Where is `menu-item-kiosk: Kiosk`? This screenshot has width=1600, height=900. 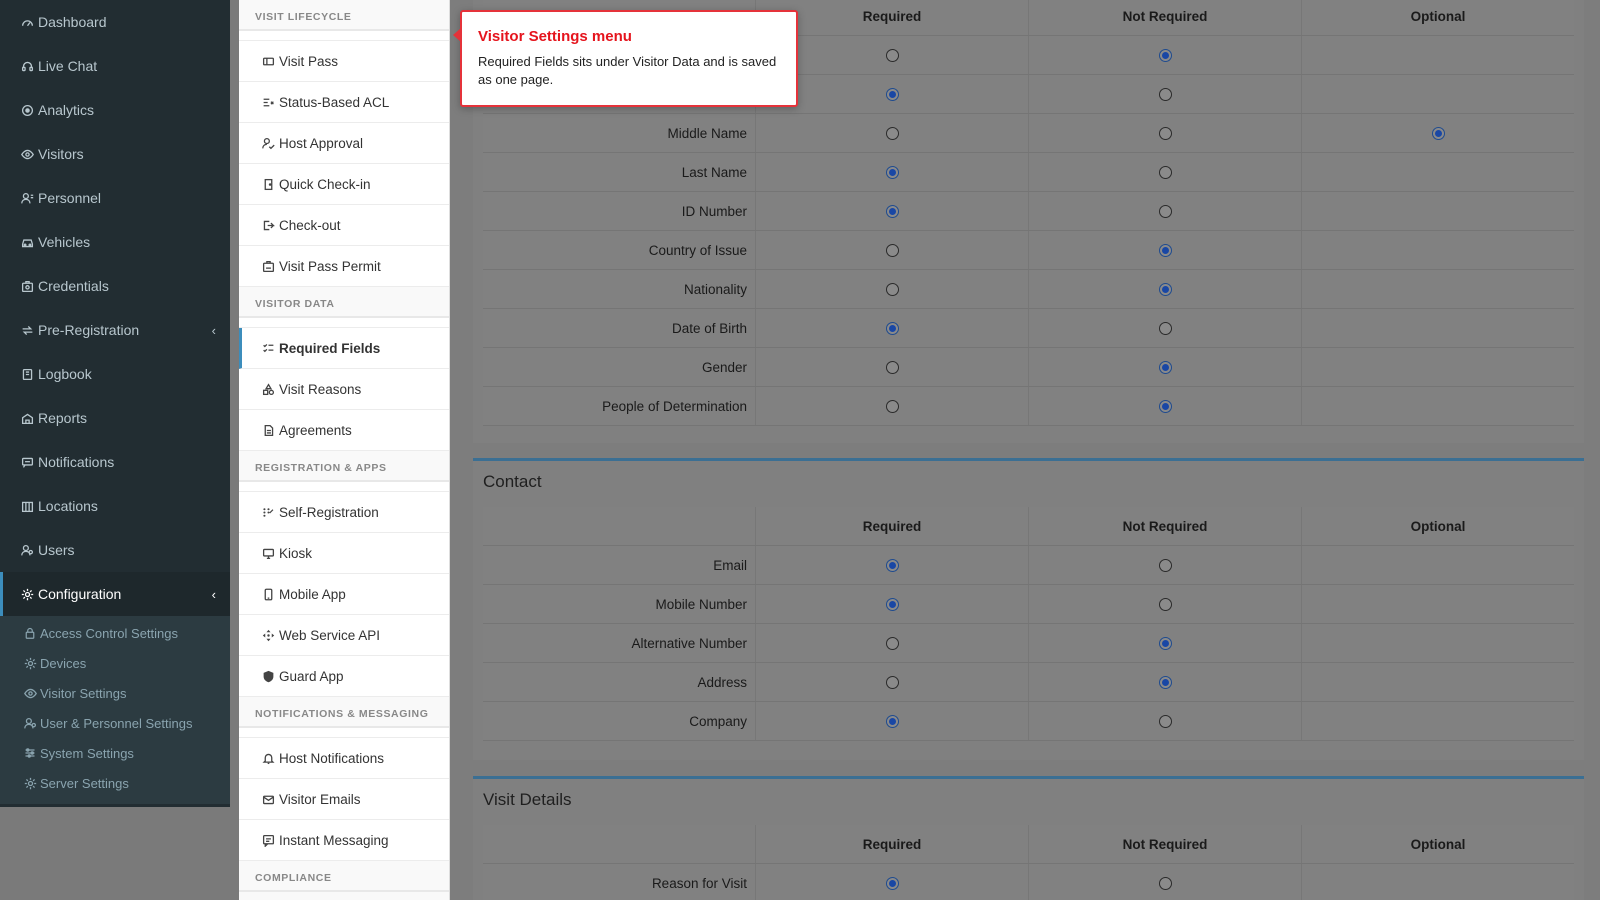
menu-item-kiosk: Kiosk is located at coordinates (344, 553).